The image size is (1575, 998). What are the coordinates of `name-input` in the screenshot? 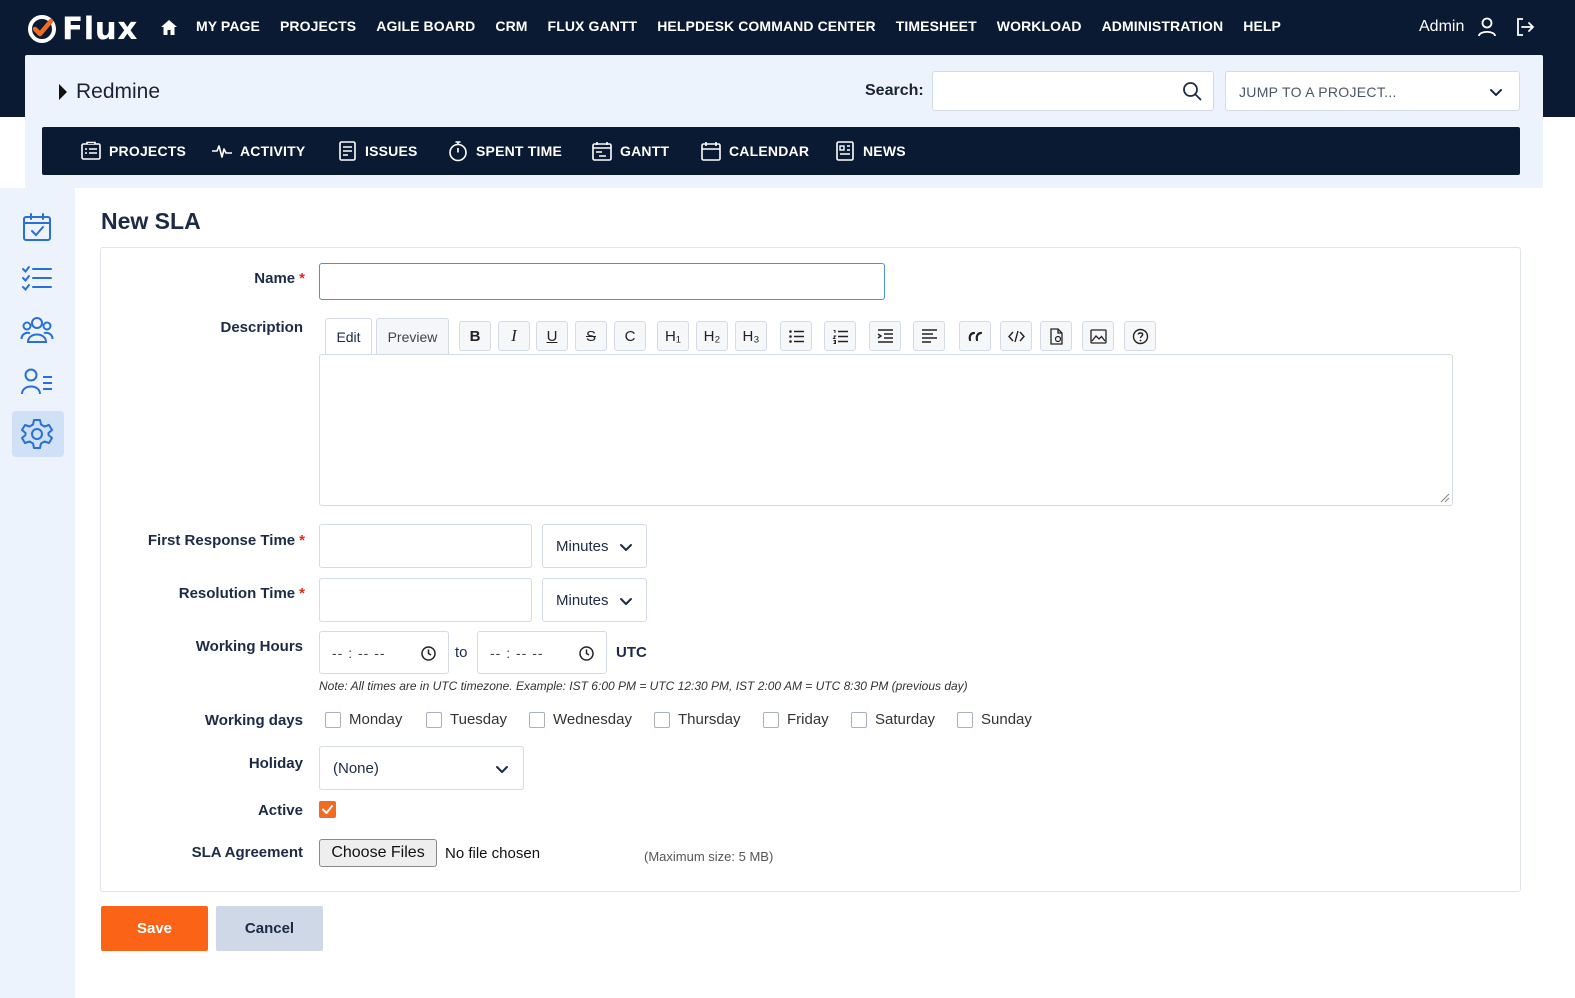 It's located at (602, 281).